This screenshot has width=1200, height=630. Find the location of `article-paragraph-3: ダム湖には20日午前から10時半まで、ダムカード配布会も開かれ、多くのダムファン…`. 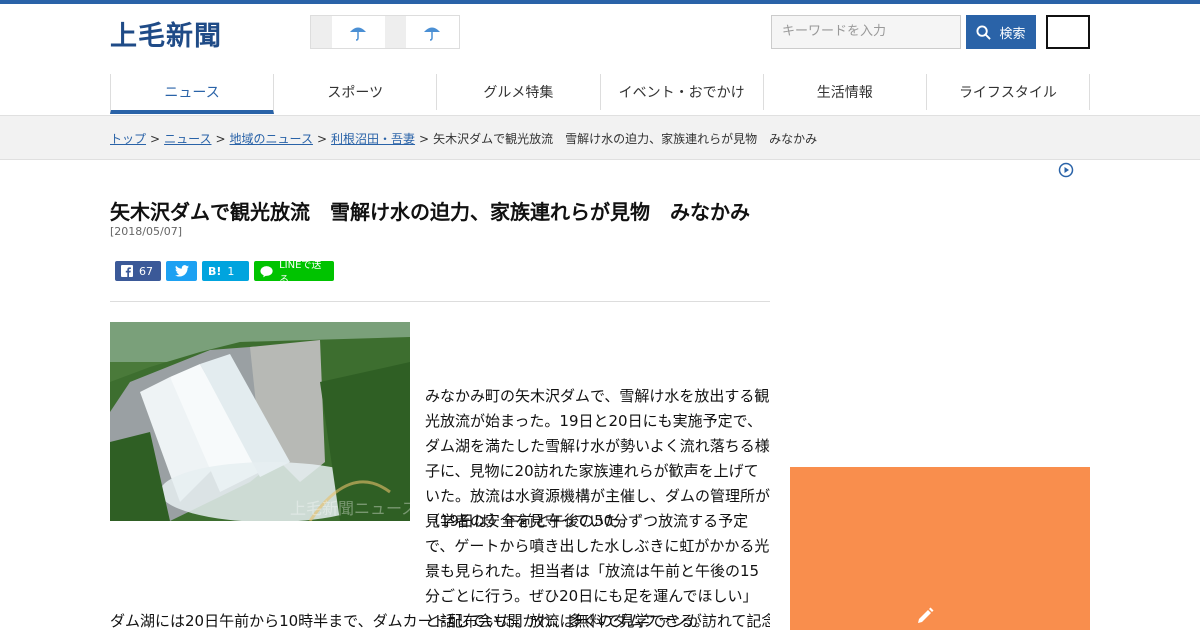

article-paragraph-3: ダム湖には20日午前から10時半まで、ダムカード配布会も開かれ、多くのダムファン… is located at coordinates (440, 621).